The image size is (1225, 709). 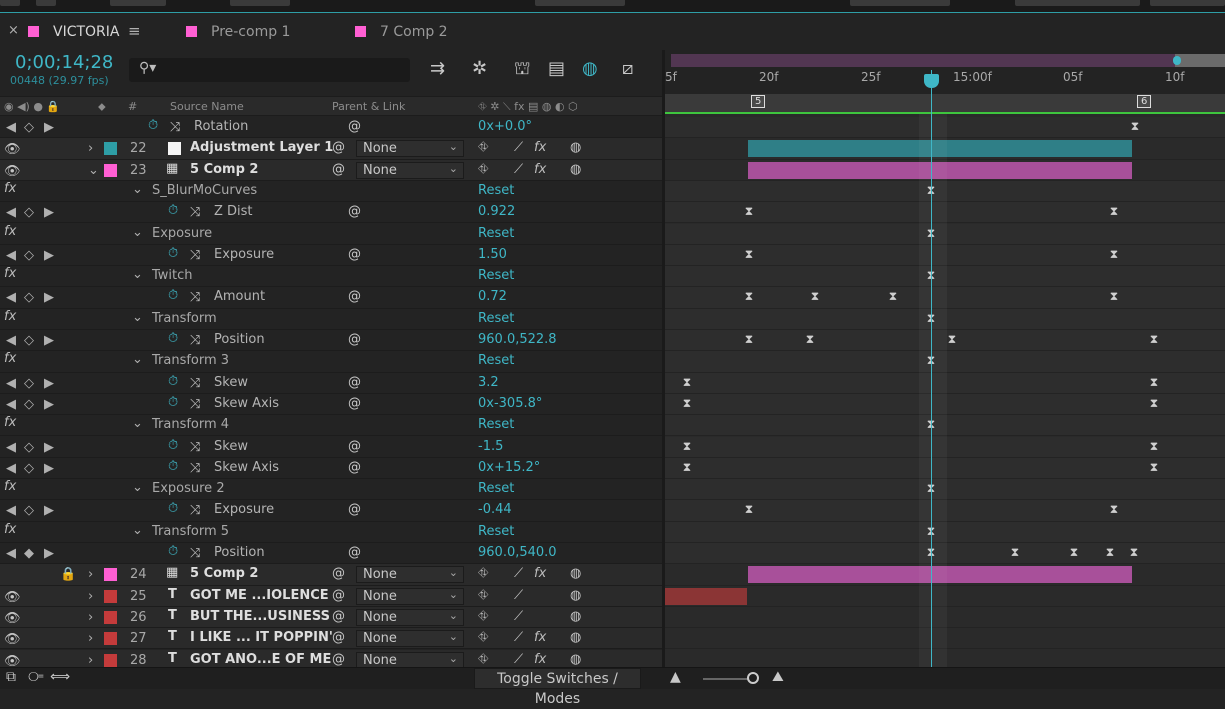 I want to click on zoom-out-icon: ▲, so click(x=675, y=677).